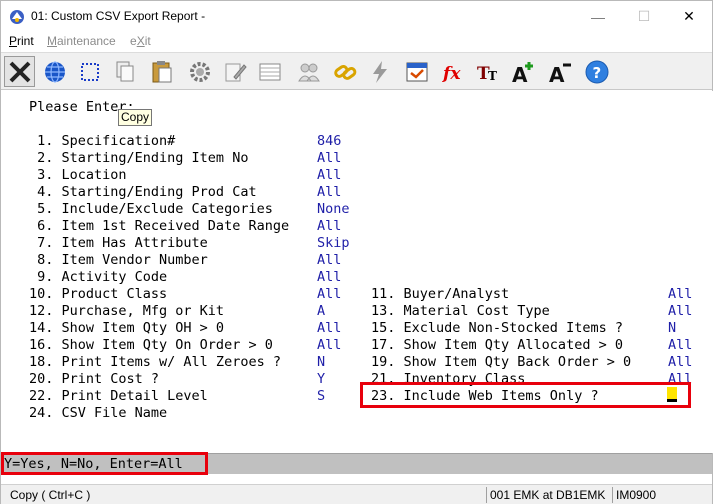 Image resolution: width=713 pixels, height=504 pixels. What do you see at coordinates (17, 17) in the screenshot?
I see `app-icon` at bounding box center [17, 17].